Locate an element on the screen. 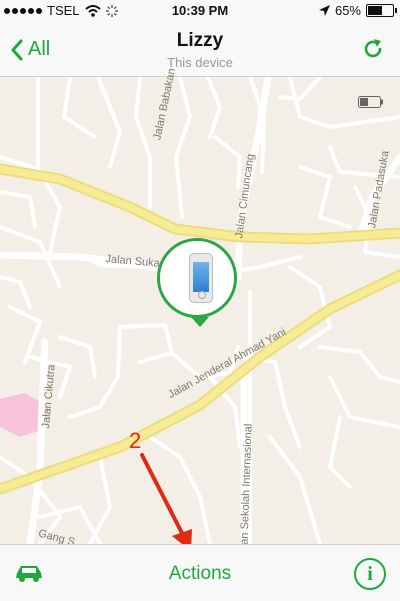 The height and width of the screenshot is (601, 400). refresh-button is located at coordinates (373, 51).